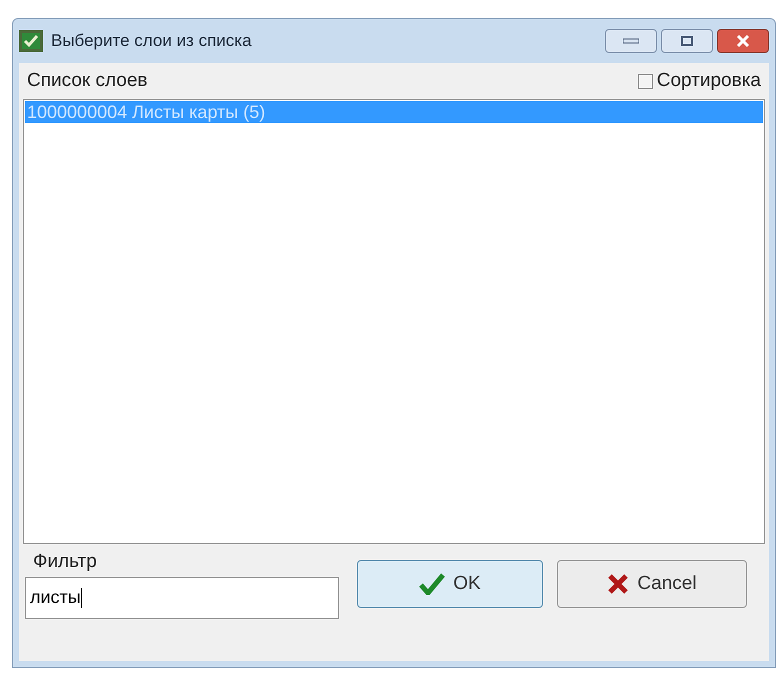 The width and height of the screenshot is (782, 674). Describe the element at coordinates (87, 80) in the screenshot. I see `list-label: Список слоев` at that location.